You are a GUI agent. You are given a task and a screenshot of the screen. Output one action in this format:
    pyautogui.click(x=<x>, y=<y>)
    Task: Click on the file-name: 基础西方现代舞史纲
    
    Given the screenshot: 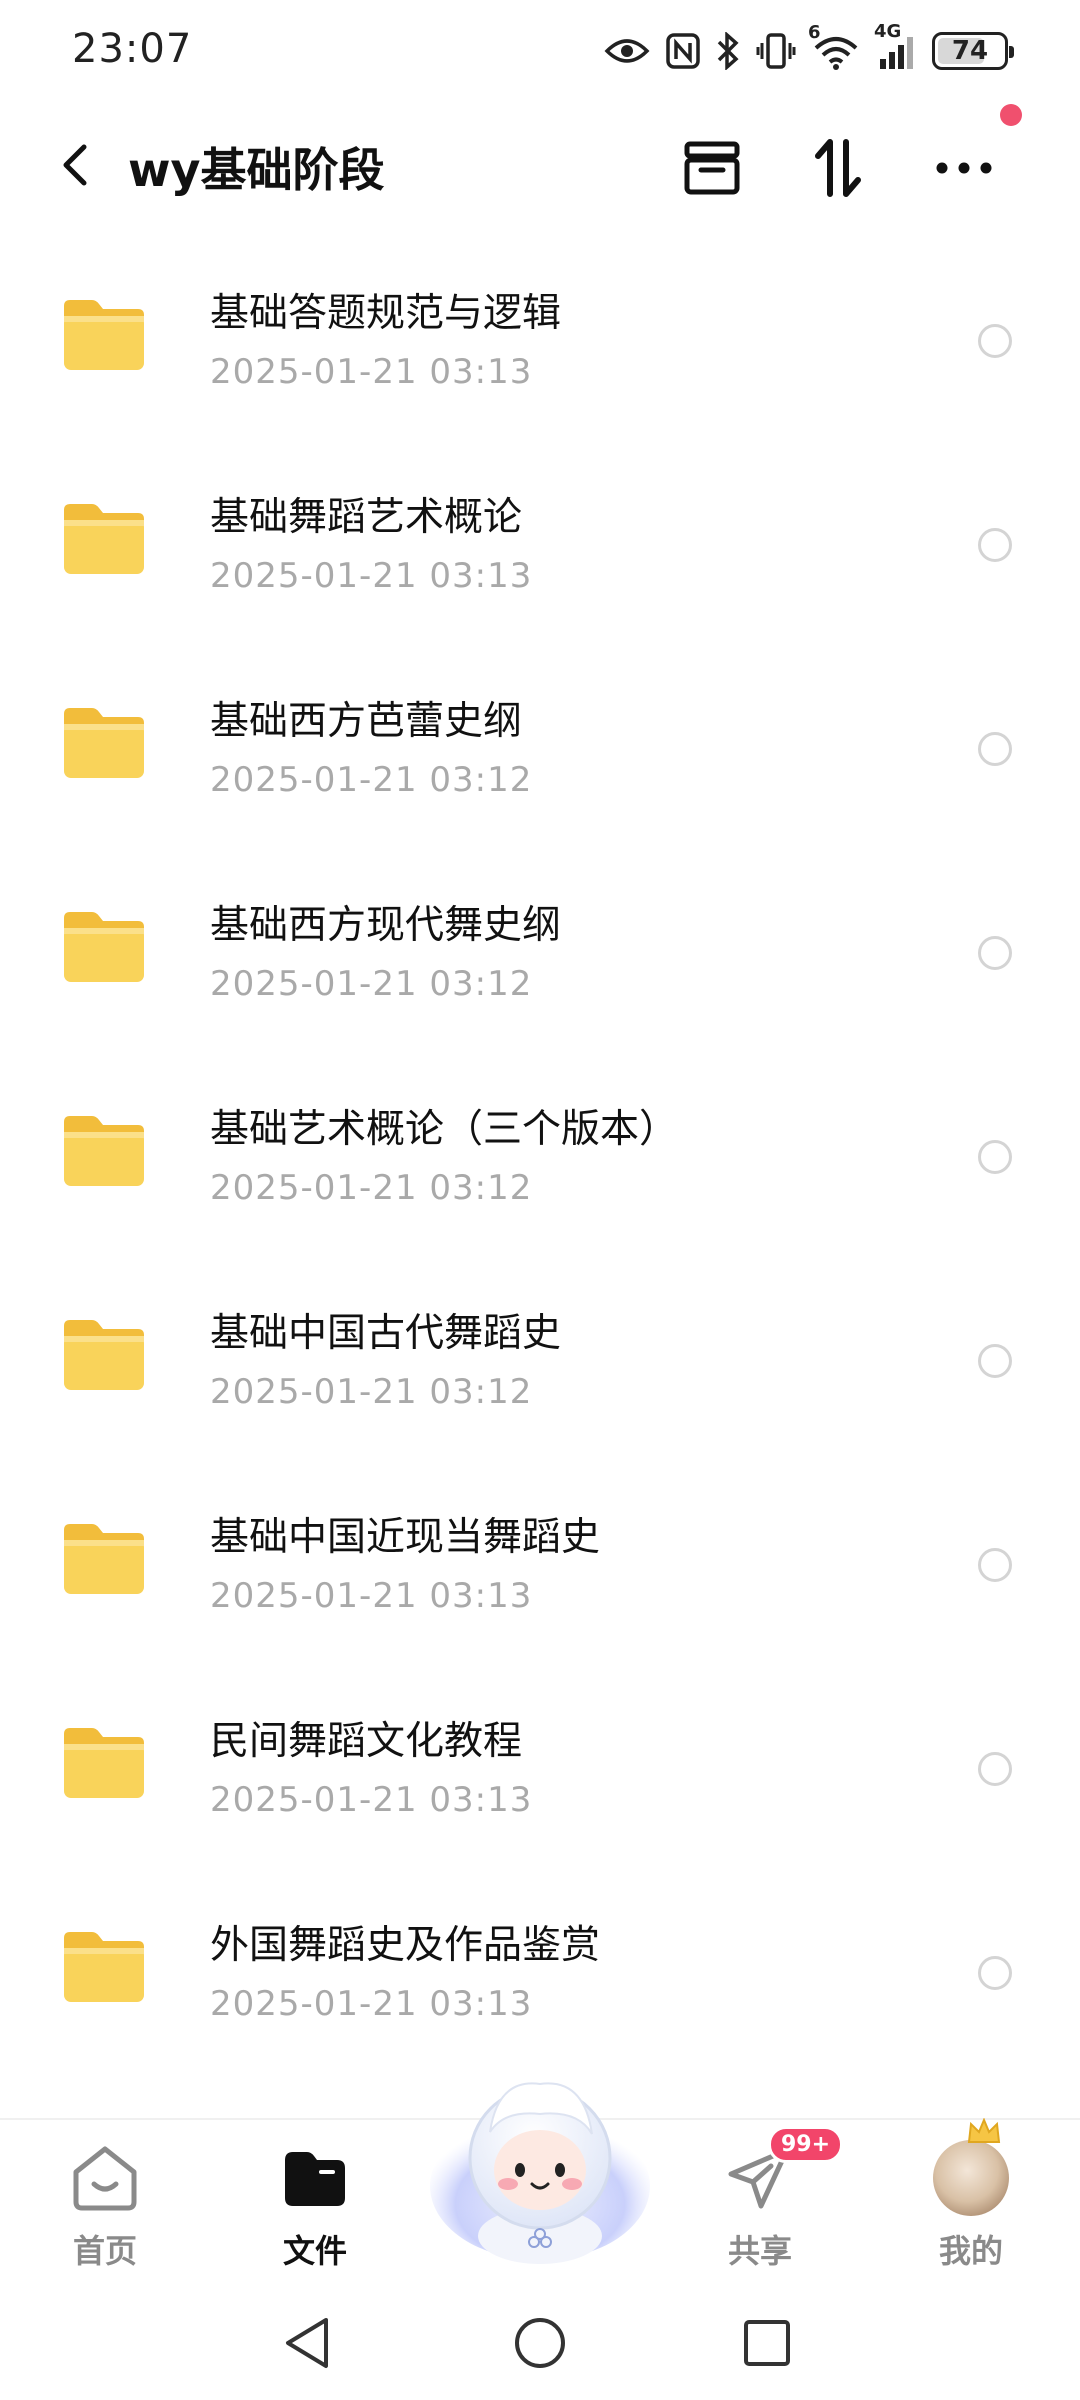 What is the action you would take?
    pyautogui.click(x=386, y=925)
    